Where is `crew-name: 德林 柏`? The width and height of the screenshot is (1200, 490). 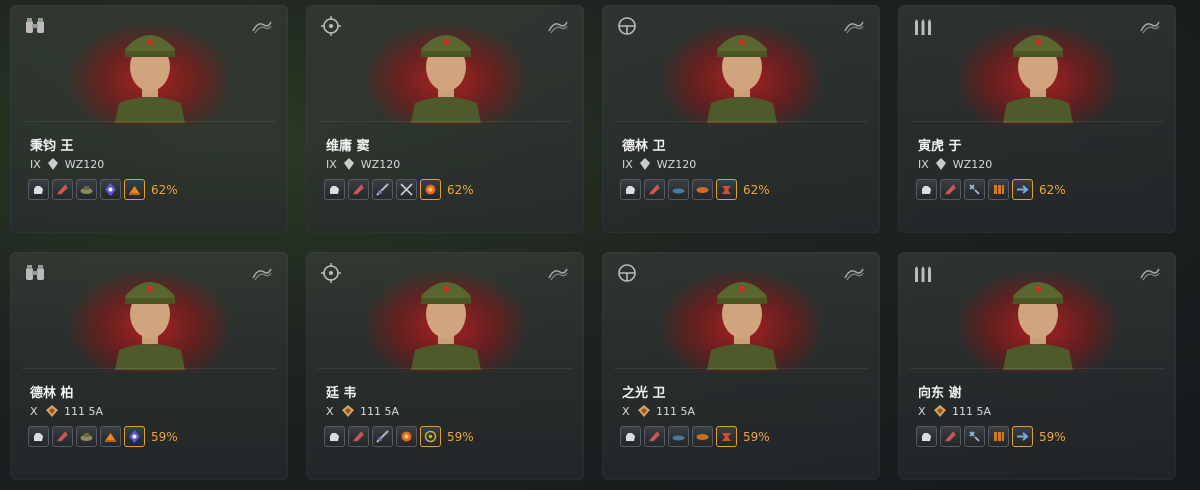
crew-name: 德林 柏 is located at coordinates (52, 393).